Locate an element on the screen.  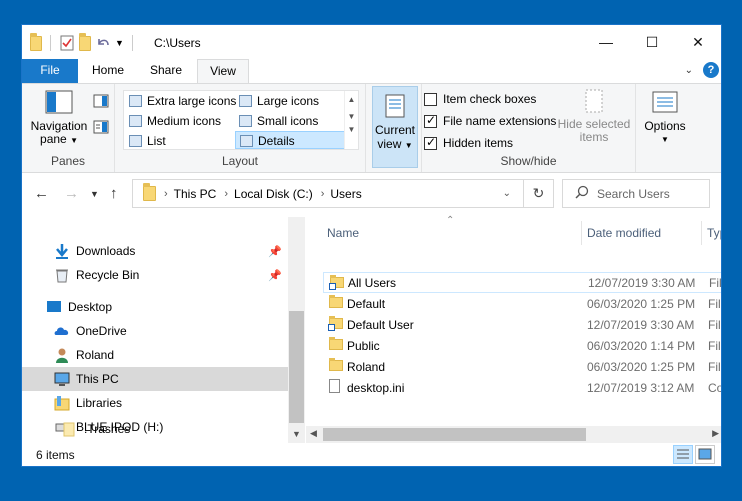
back-arrow-icon: ← is located at coordinates (41, 193).